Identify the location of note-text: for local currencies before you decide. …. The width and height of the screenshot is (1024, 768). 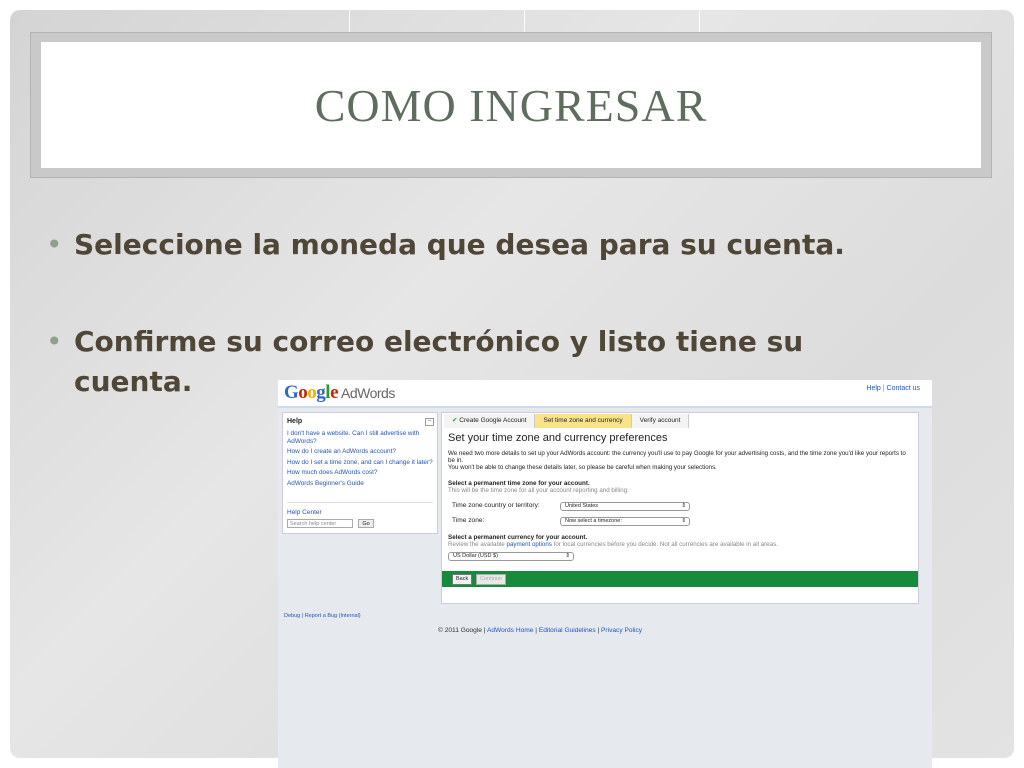
(665, 544).